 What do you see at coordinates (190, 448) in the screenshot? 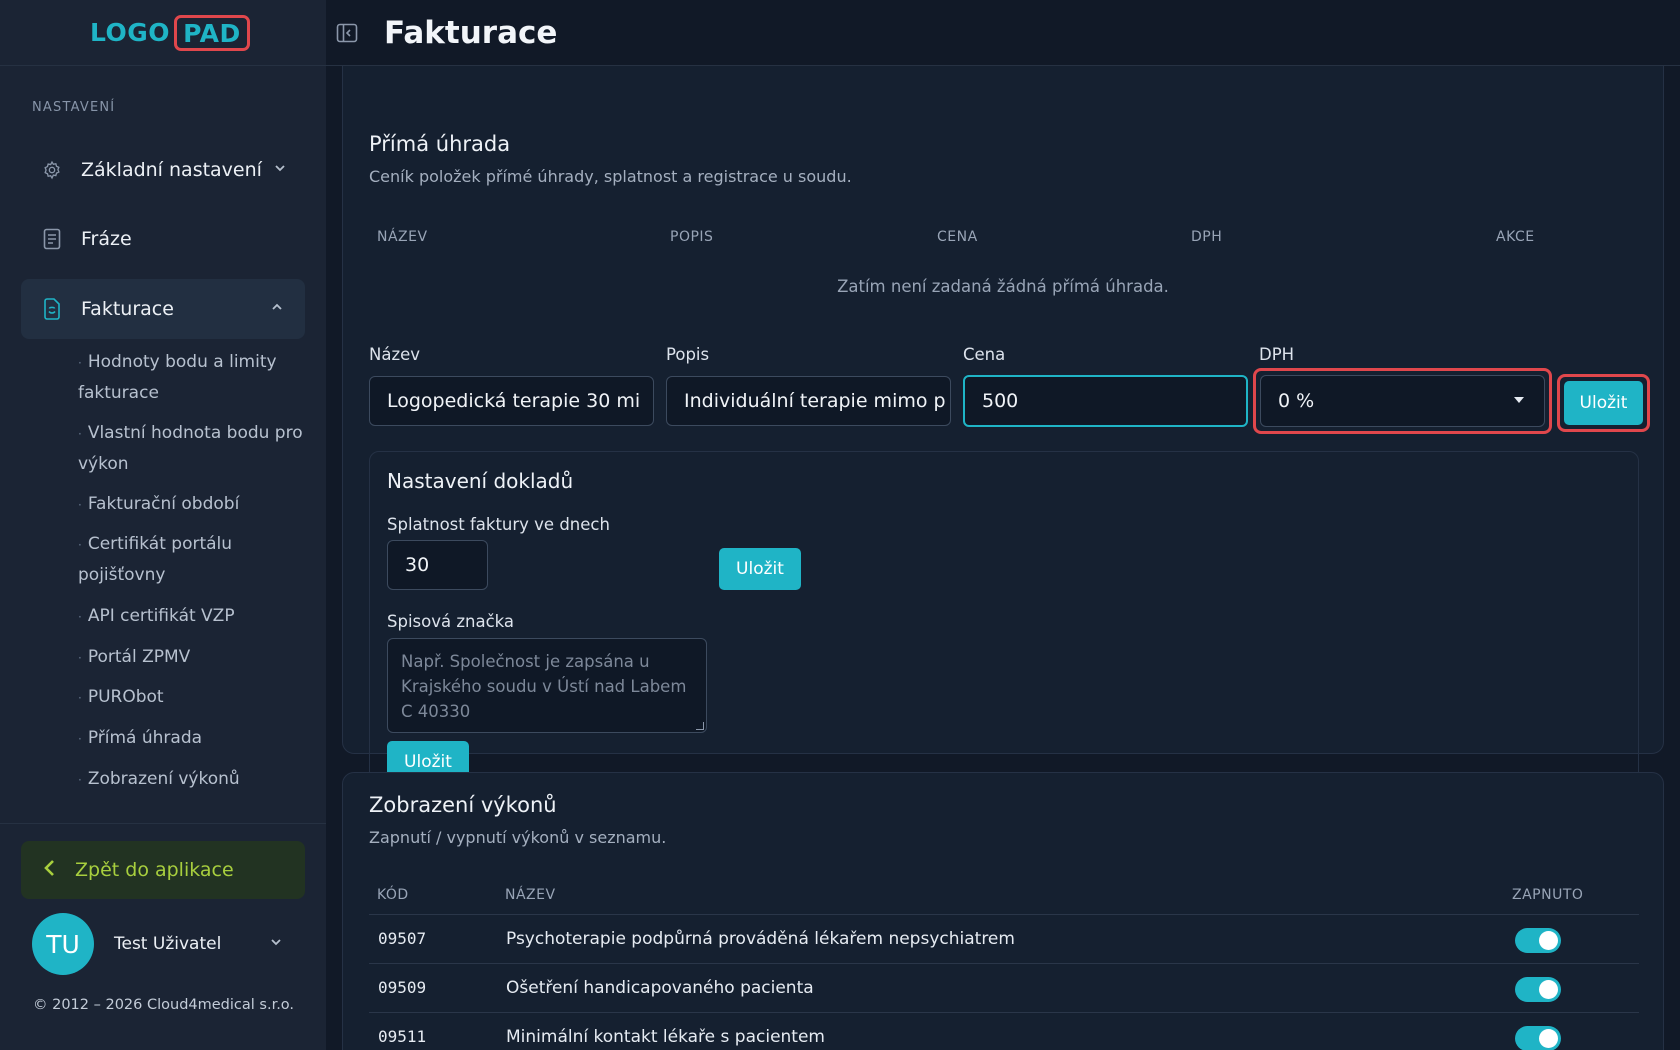
I see `sidebar-subitem-label: Vlastní hodnota bodu pro výkon` at bounding box center [190, 448].